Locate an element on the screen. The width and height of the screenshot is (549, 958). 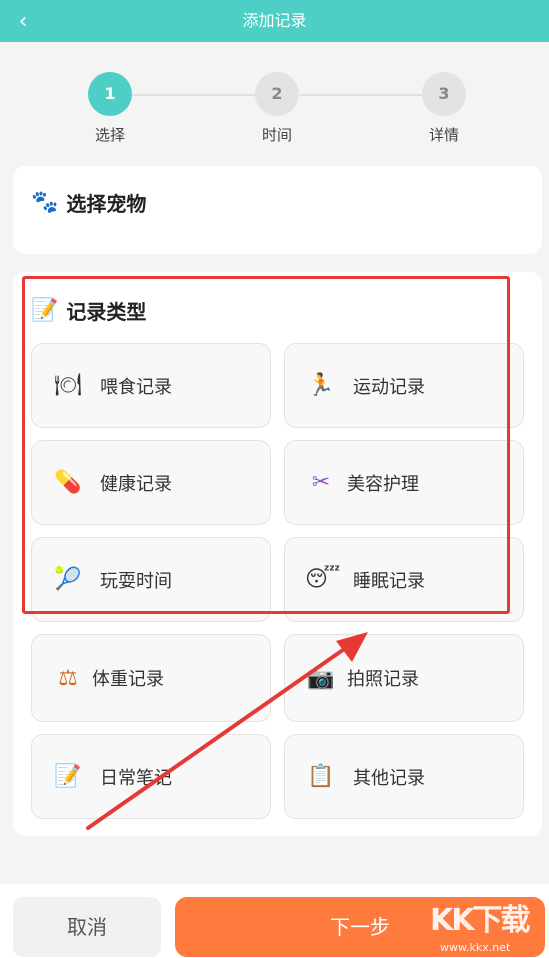
sleep-record-button: 😴 睡眠记录 is located at coordinates (404, 579).